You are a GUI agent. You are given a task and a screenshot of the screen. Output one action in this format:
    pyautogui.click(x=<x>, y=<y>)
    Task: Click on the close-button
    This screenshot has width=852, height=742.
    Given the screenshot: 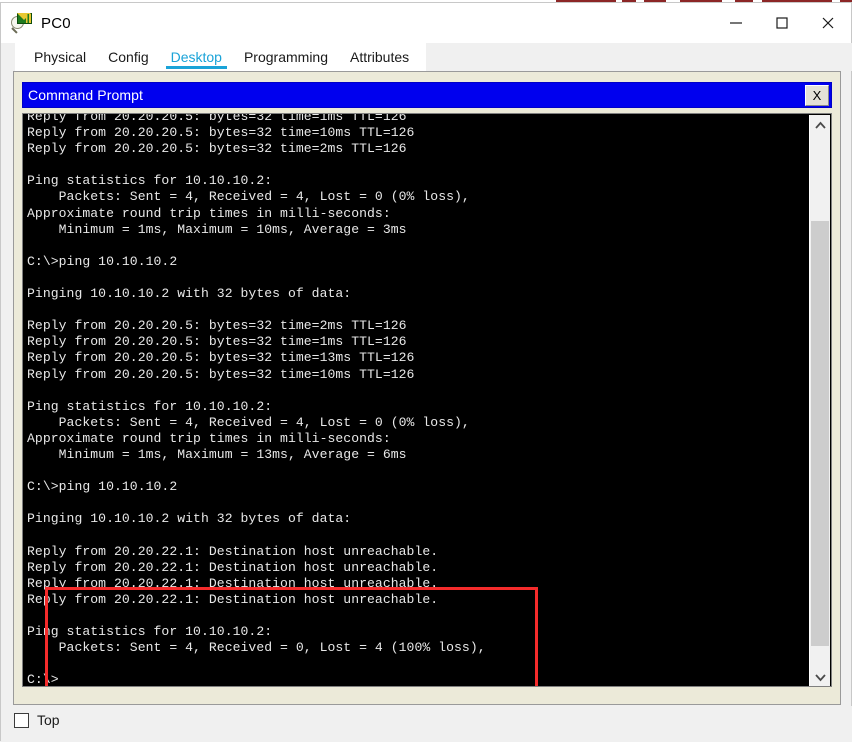 What is the action you would take?
    pyautogui.click(x=828, y=23)
    